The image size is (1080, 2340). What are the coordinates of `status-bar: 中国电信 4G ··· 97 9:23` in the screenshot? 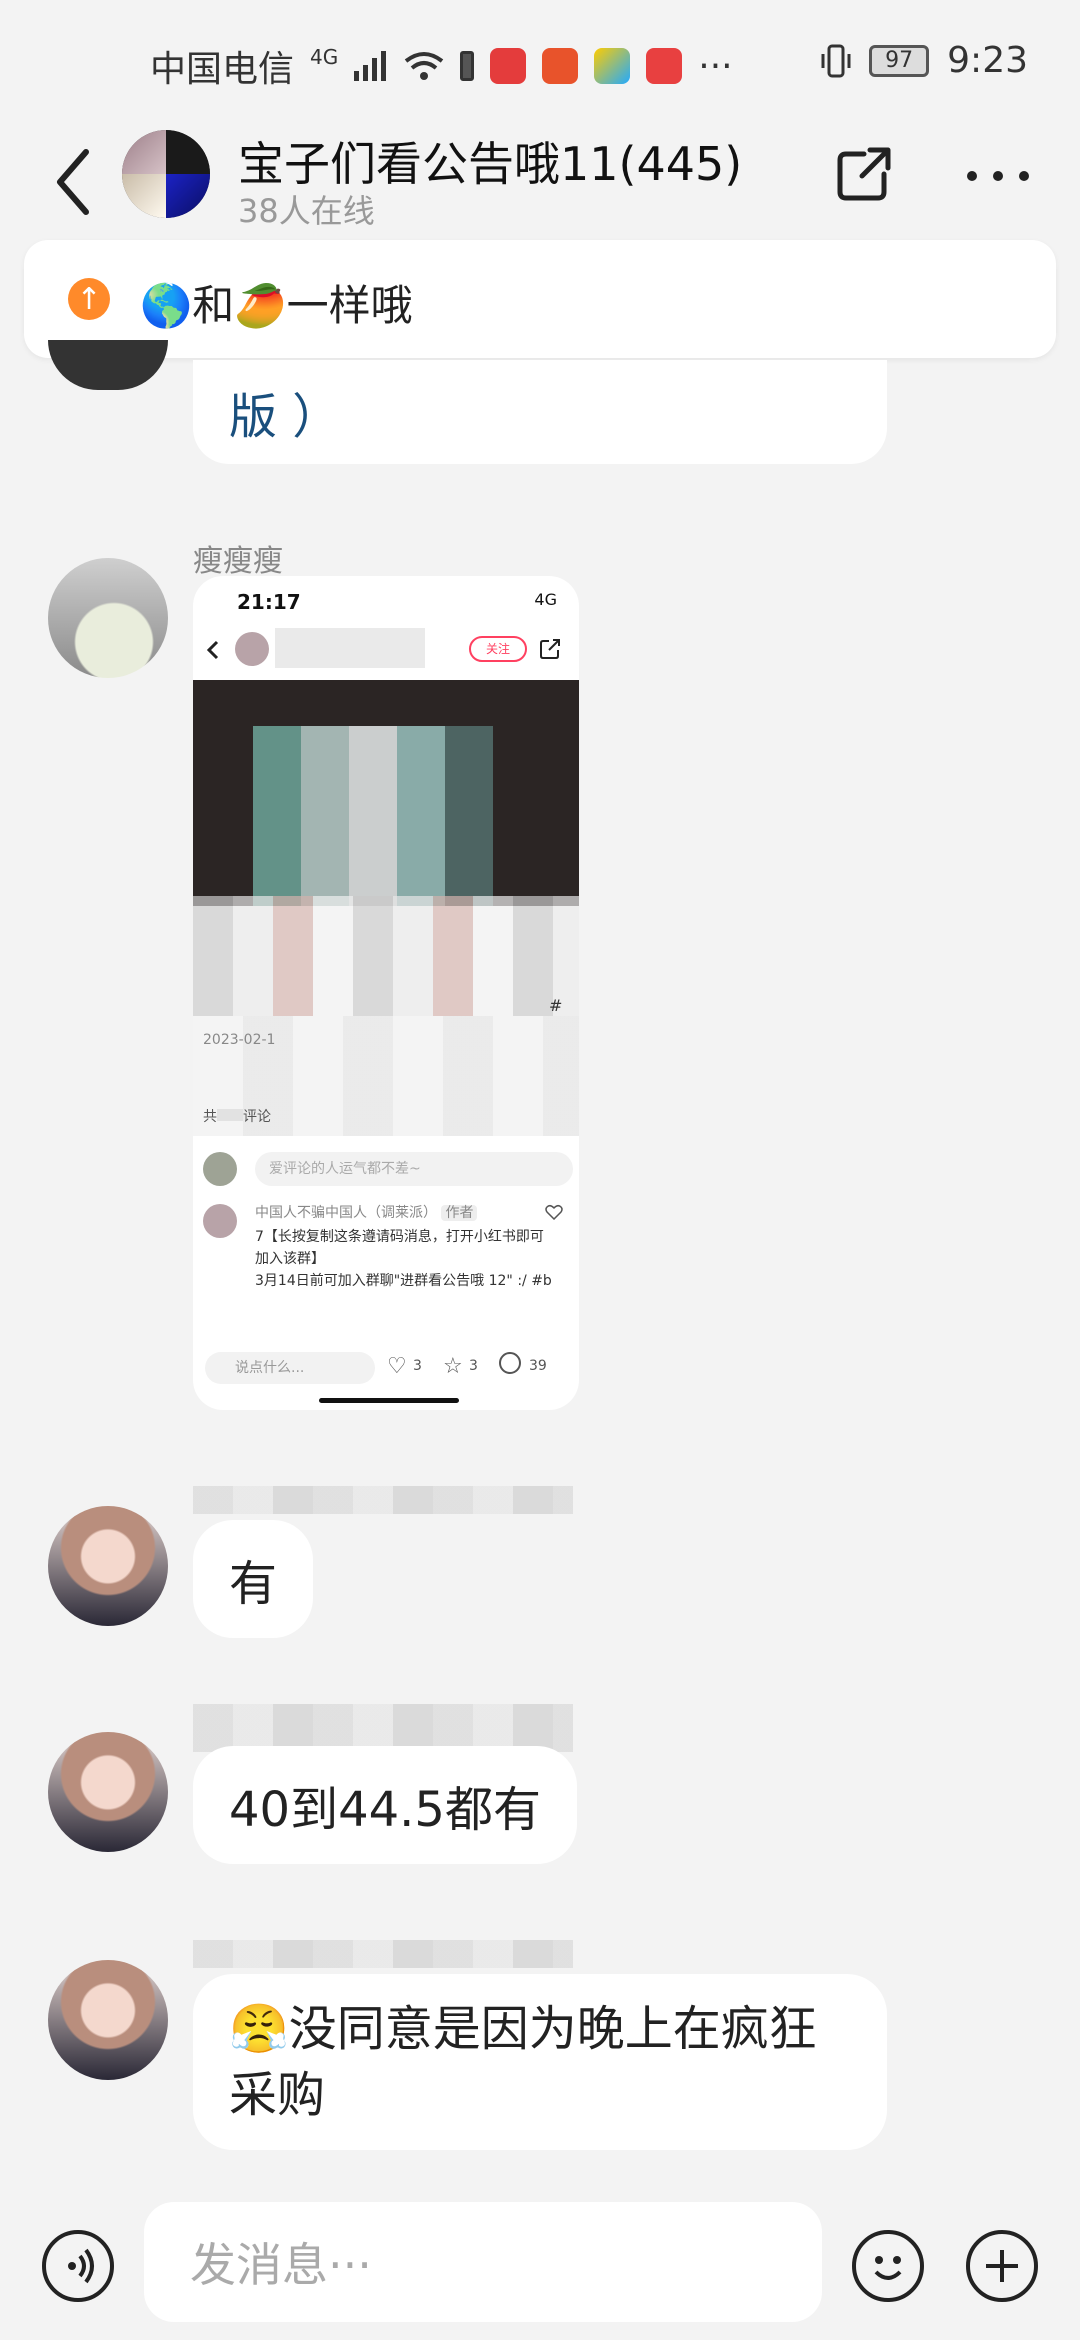 It's located at (540, 65).